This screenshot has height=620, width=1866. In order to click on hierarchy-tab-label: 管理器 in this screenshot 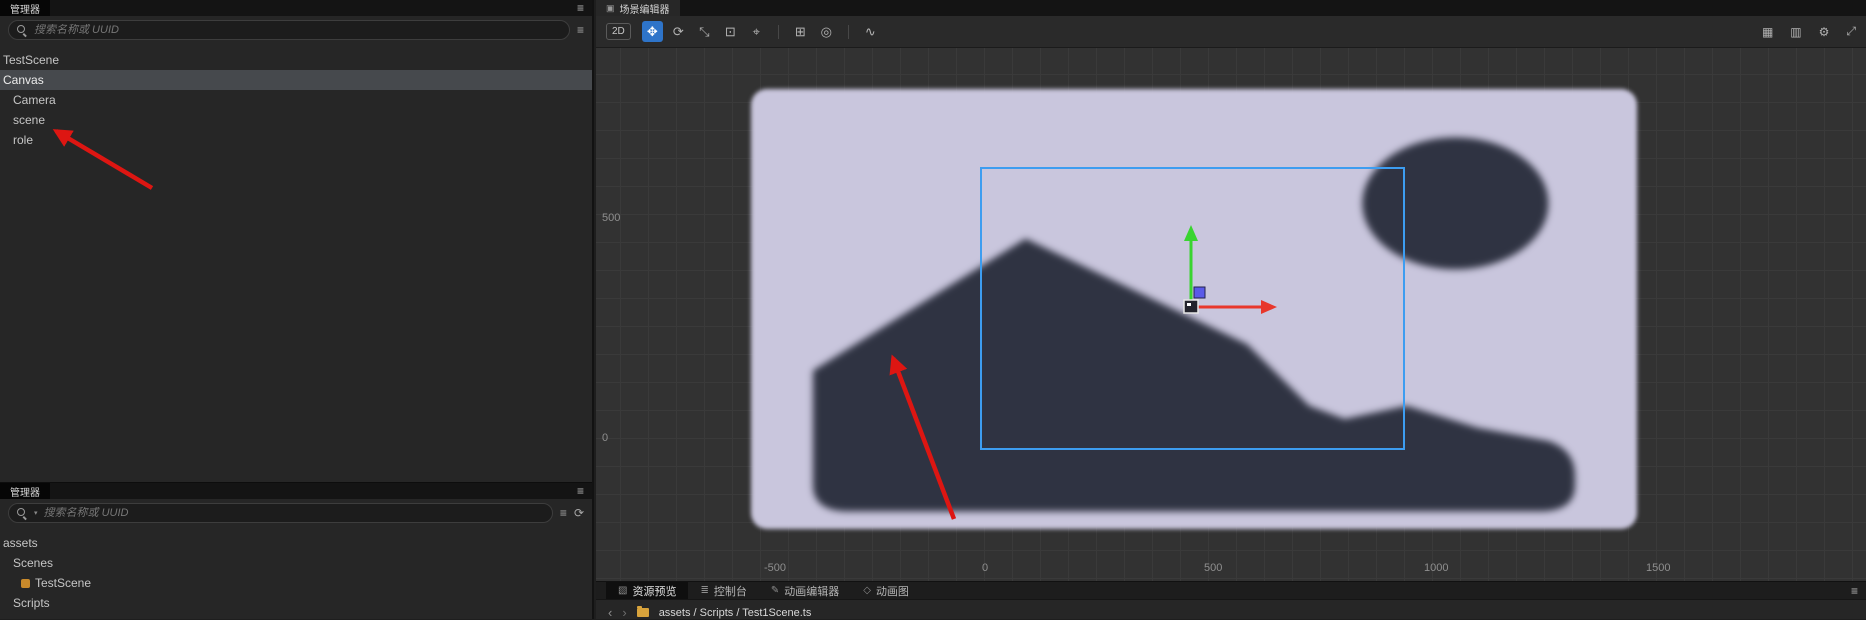, I will do `click(25, 10)`.